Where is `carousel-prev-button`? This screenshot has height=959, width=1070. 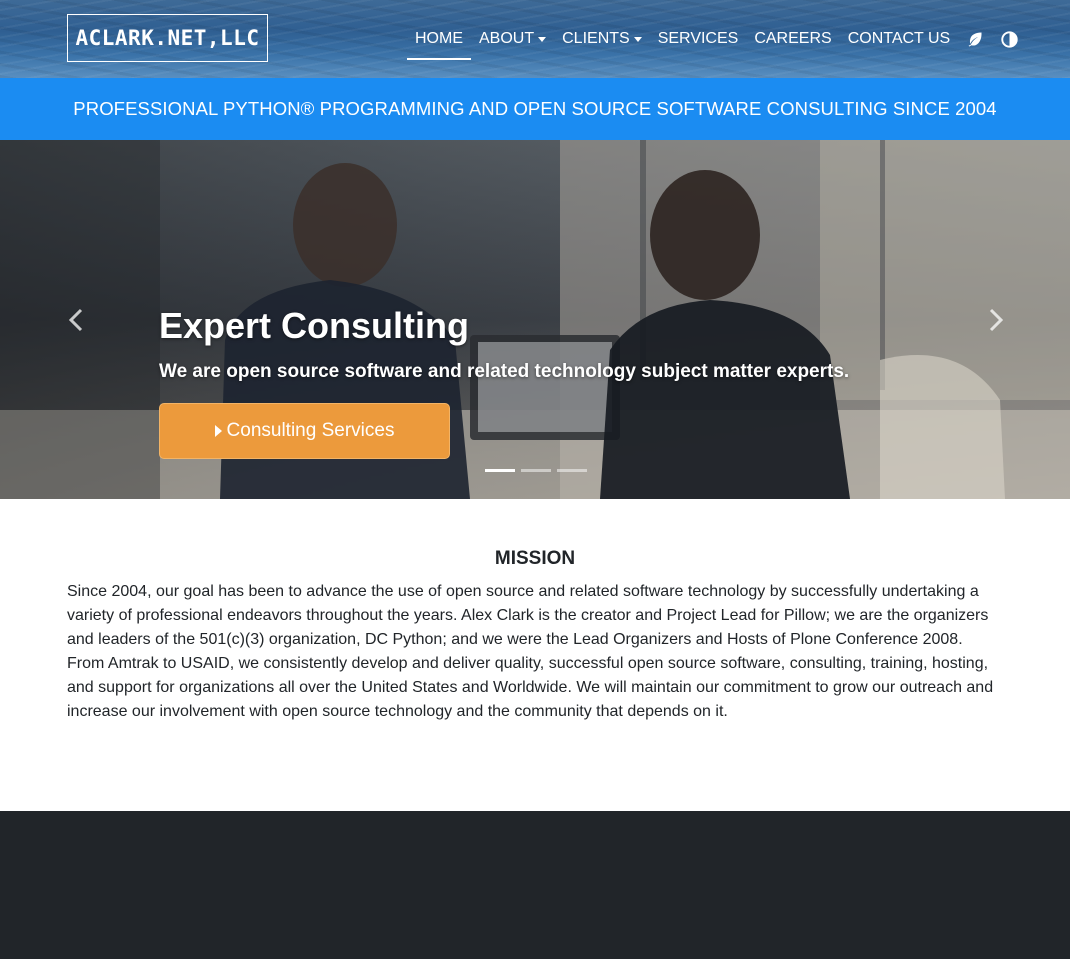 carousel-prev-button is located at coordinates (77, 320).